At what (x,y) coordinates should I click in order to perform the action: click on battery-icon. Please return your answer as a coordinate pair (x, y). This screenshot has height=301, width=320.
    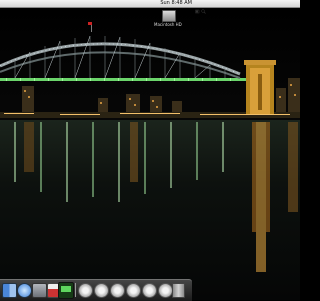
    Looking at the image, I should click on (197, 7).